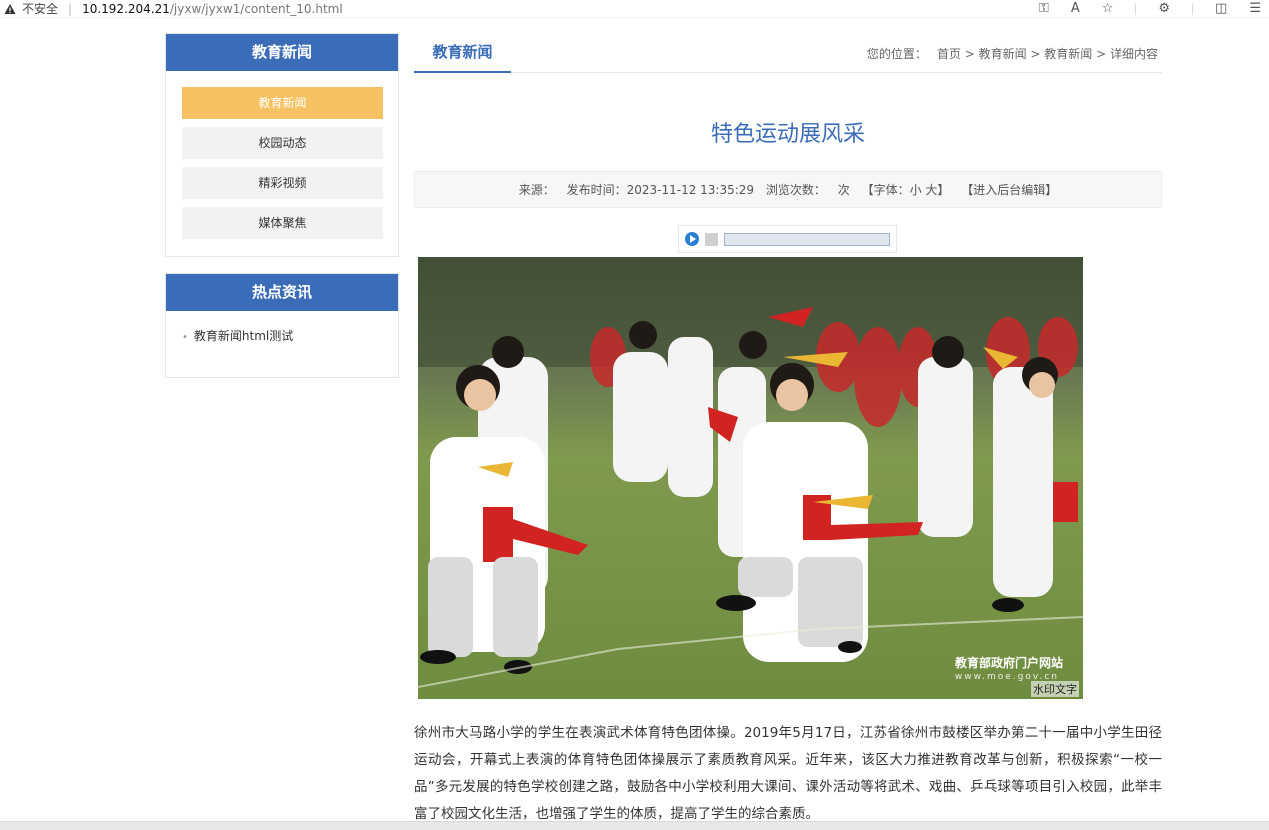  Describe the element at coordinates (692, 239) in the screenshot. I see `play-icon` at that location.